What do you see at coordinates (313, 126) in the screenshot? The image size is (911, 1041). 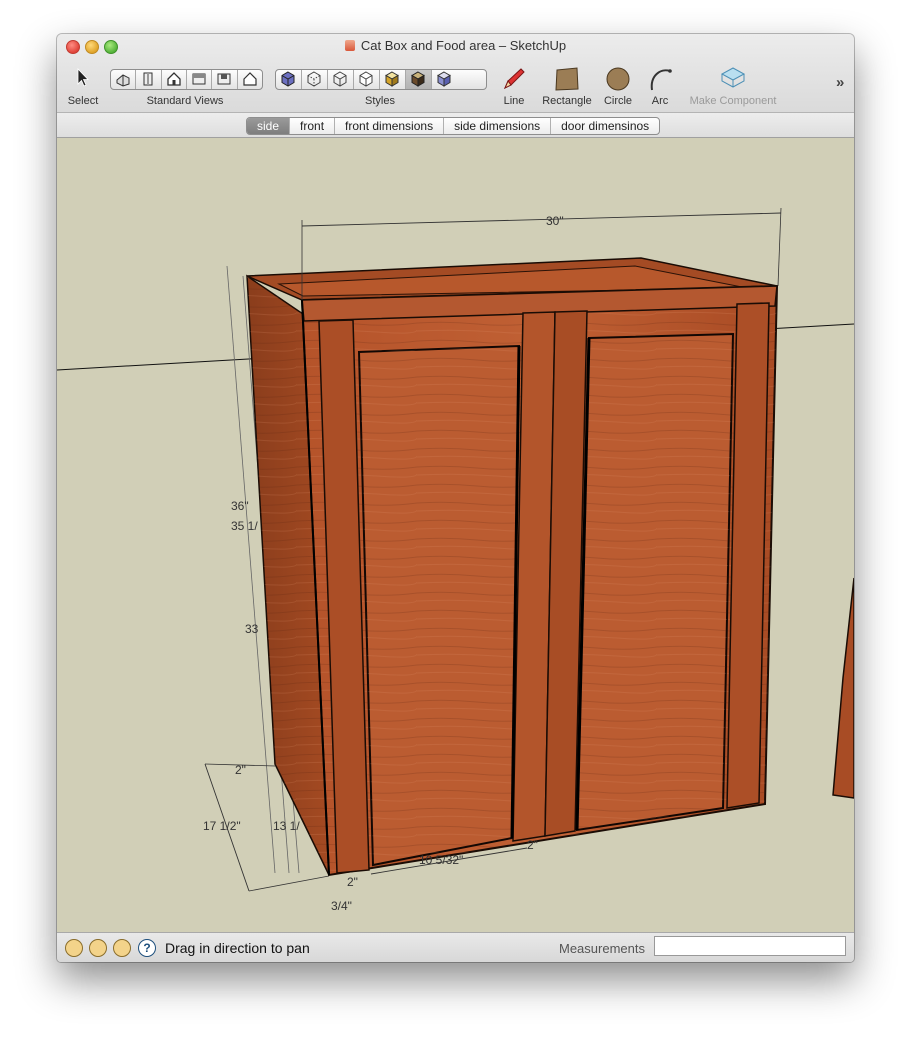 I see `scene-tab-front: front` at bounding box center [313, 126].